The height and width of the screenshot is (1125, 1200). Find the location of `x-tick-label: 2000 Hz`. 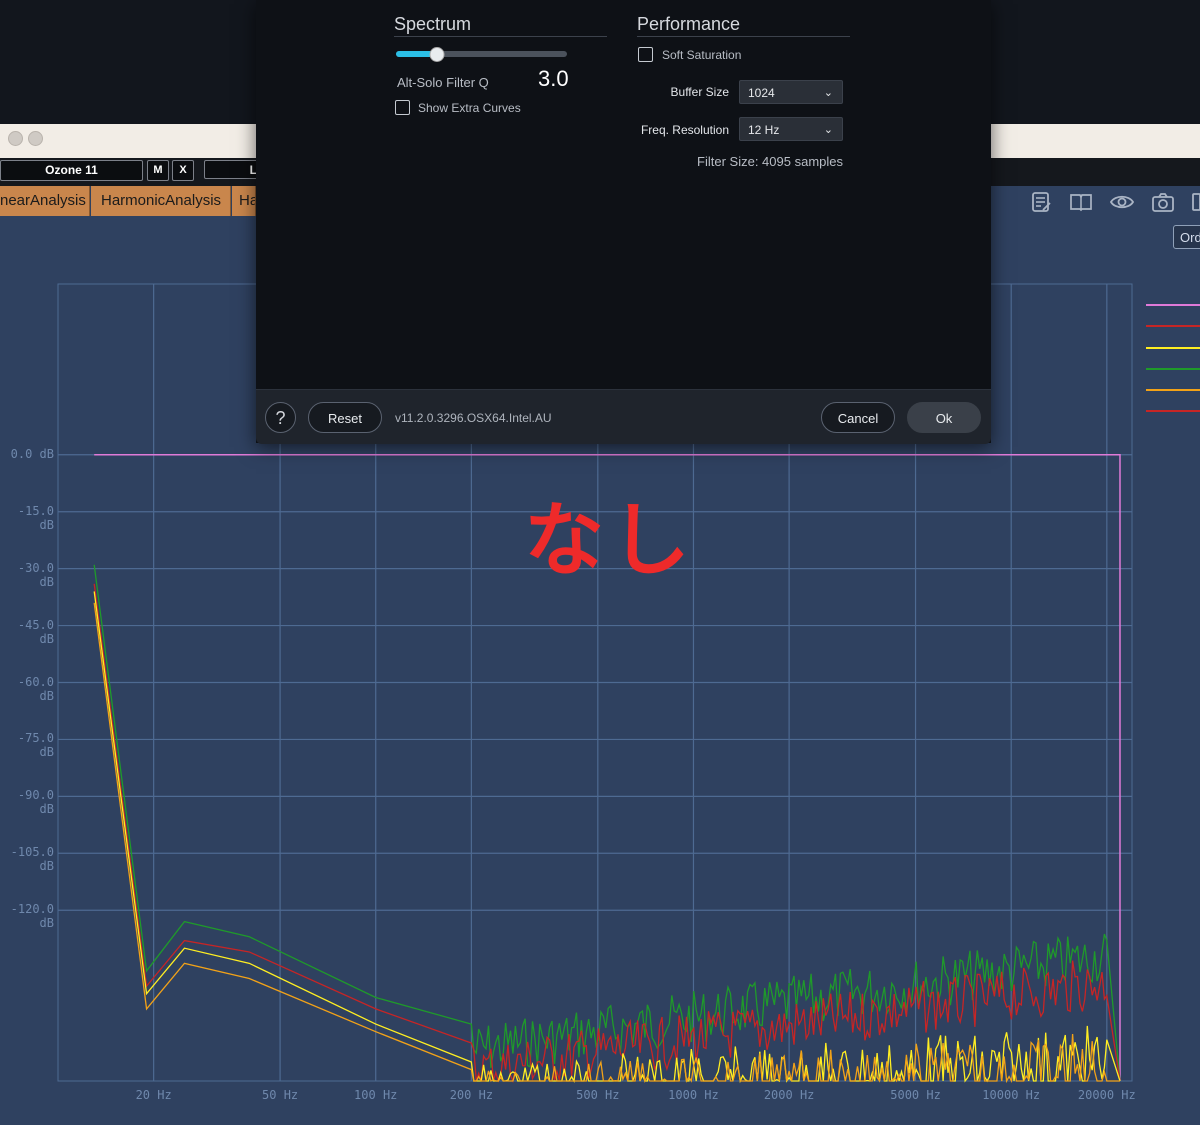

x-tick-label: 2000 Hz is located at coordinates (789, 1095).